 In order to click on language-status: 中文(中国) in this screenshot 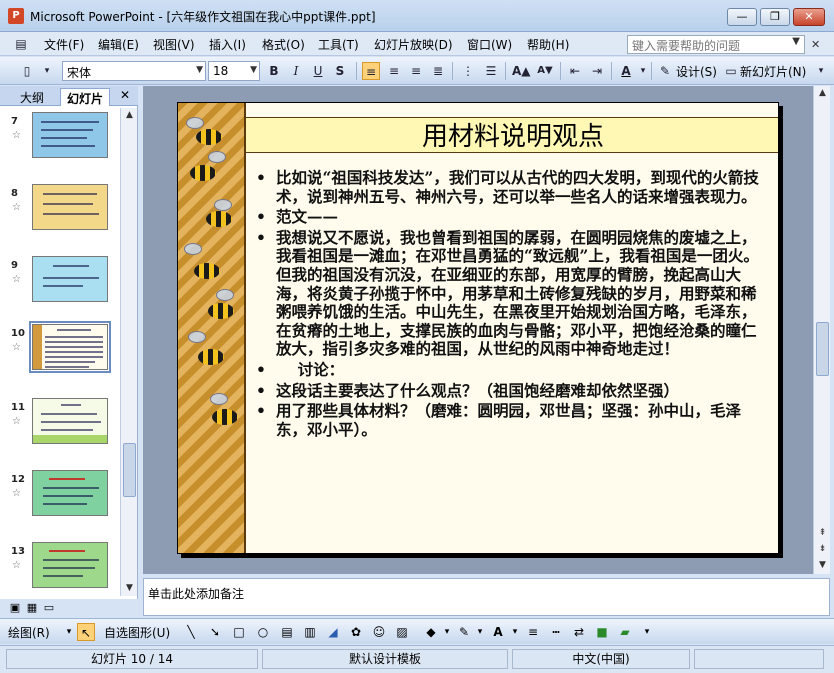, I will do `click(601, 659)`.